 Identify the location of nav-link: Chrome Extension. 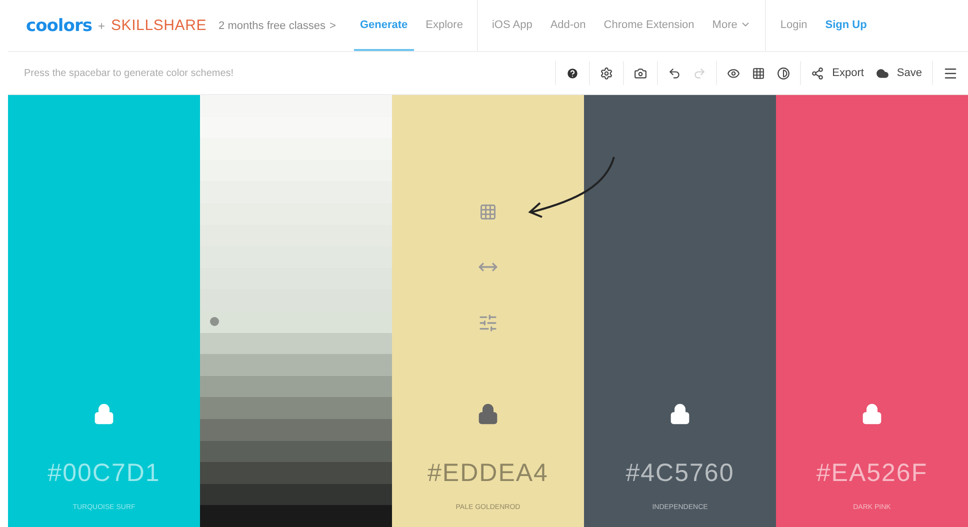
(649, 25).